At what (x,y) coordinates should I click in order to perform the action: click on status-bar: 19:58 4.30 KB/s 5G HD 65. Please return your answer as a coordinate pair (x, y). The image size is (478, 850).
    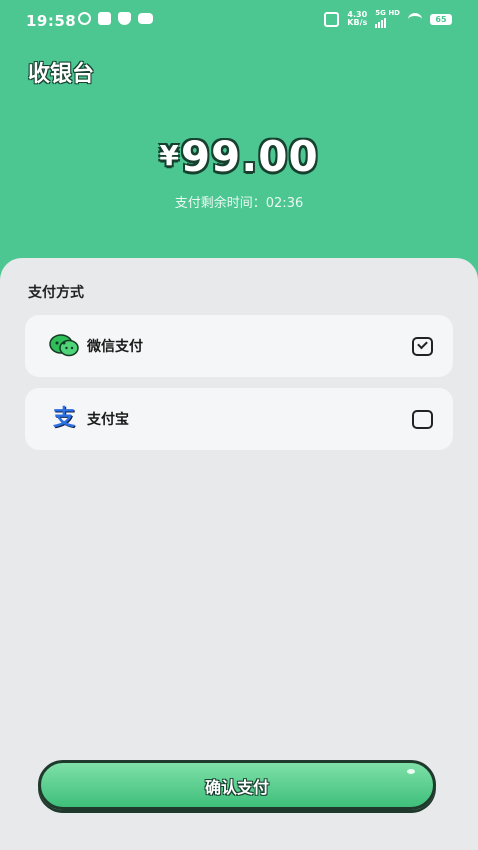
    Looking at the image, I should click on (239, 20).